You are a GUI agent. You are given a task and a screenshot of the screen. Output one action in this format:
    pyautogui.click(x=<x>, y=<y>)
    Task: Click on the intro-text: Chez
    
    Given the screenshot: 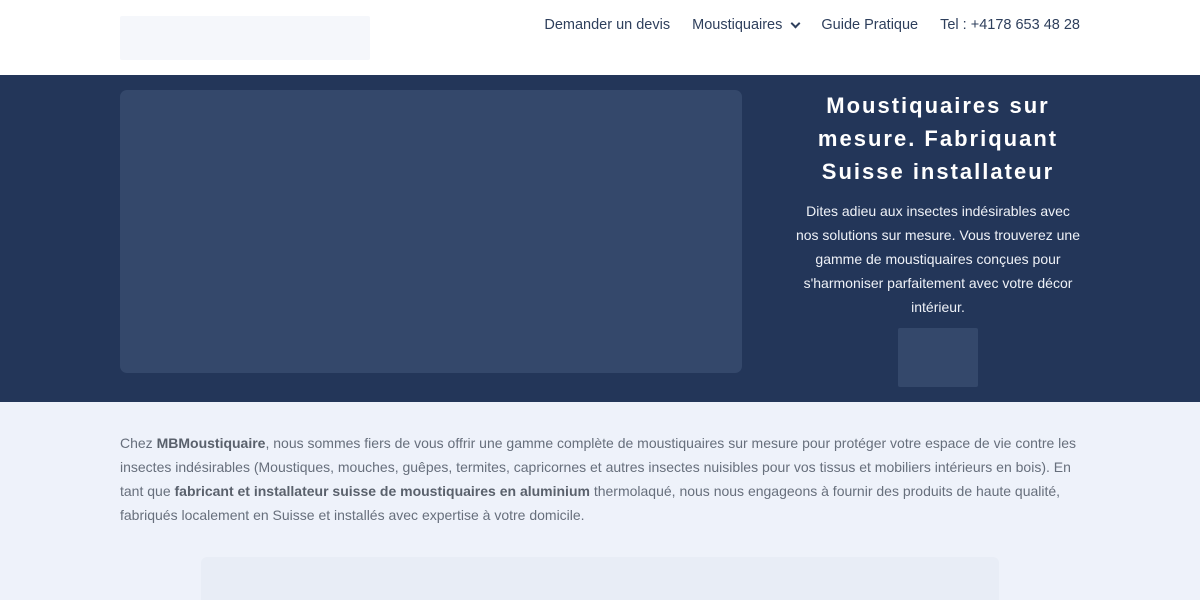 What is the action you would take?
    pyautogui.click(x=138, y=443)
    